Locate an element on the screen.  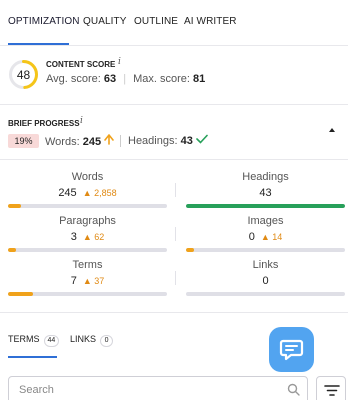
metric-terms-progress is located at coordinates (87, 294).